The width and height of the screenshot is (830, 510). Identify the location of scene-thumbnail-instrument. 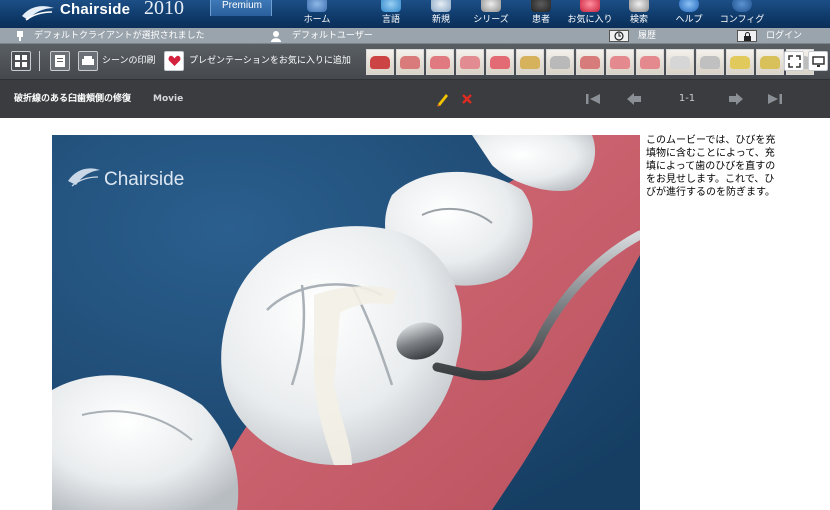
(380, 62).